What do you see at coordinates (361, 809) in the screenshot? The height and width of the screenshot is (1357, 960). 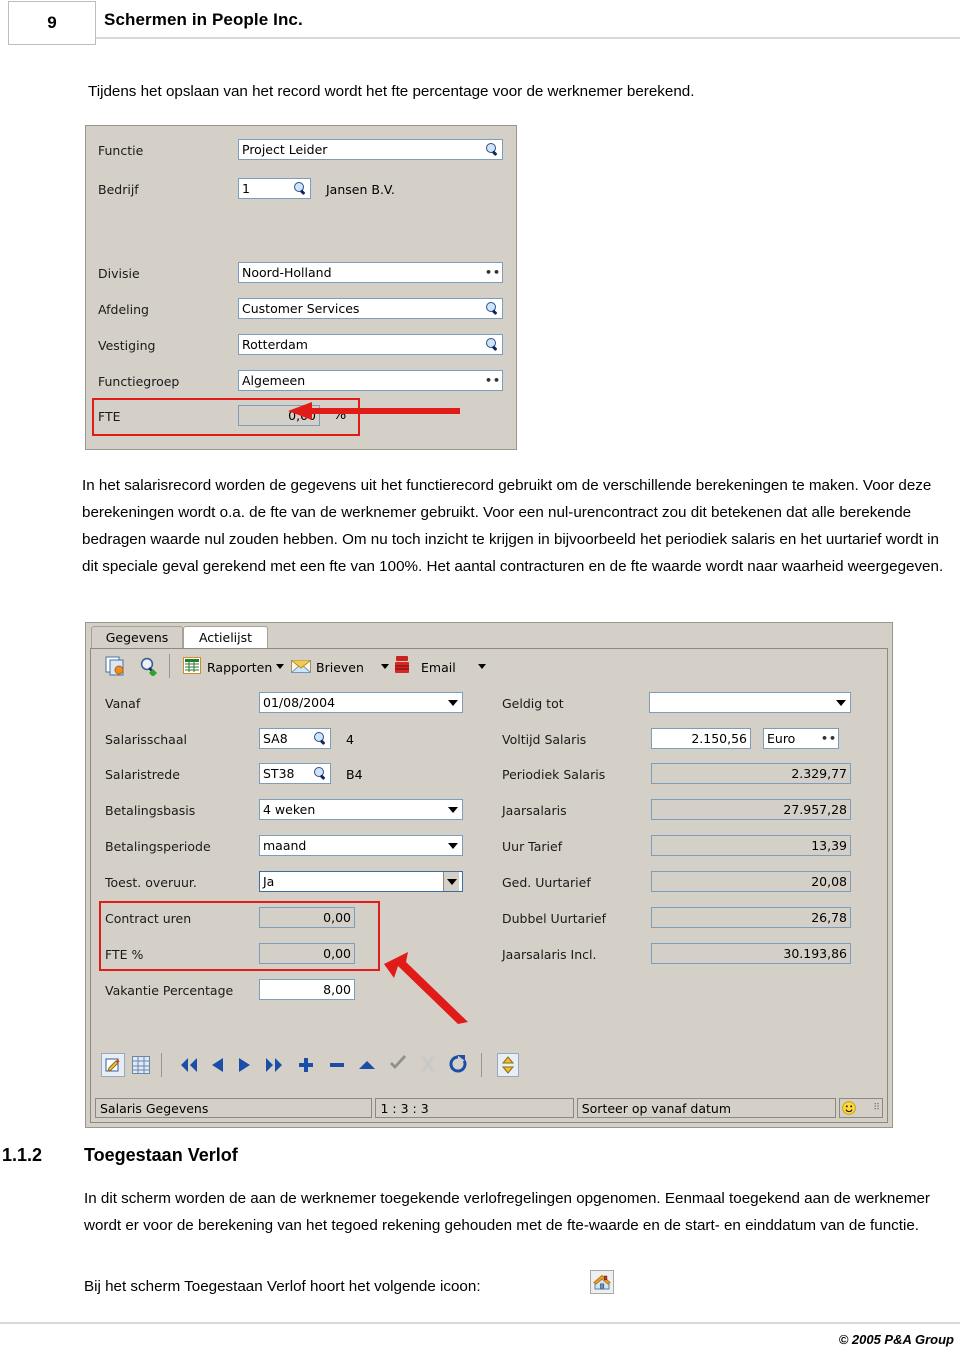 I see `betalingsbasis-field: 4 weken` at bounding box center [361, 809].